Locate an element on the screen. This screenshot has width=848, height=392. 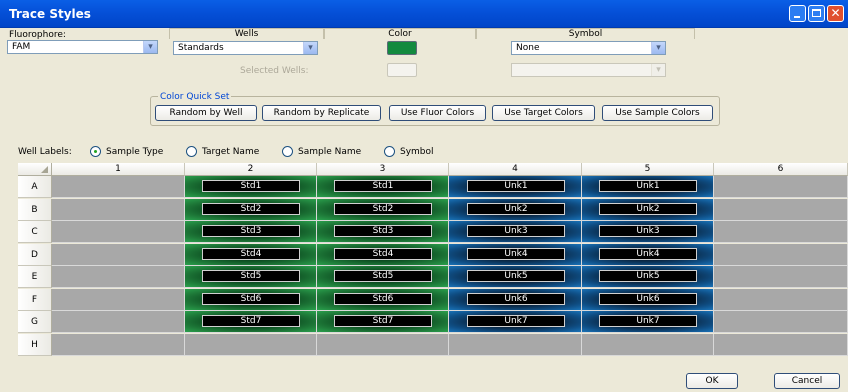
well-label: Std1 is located at coordinates (251, 186).